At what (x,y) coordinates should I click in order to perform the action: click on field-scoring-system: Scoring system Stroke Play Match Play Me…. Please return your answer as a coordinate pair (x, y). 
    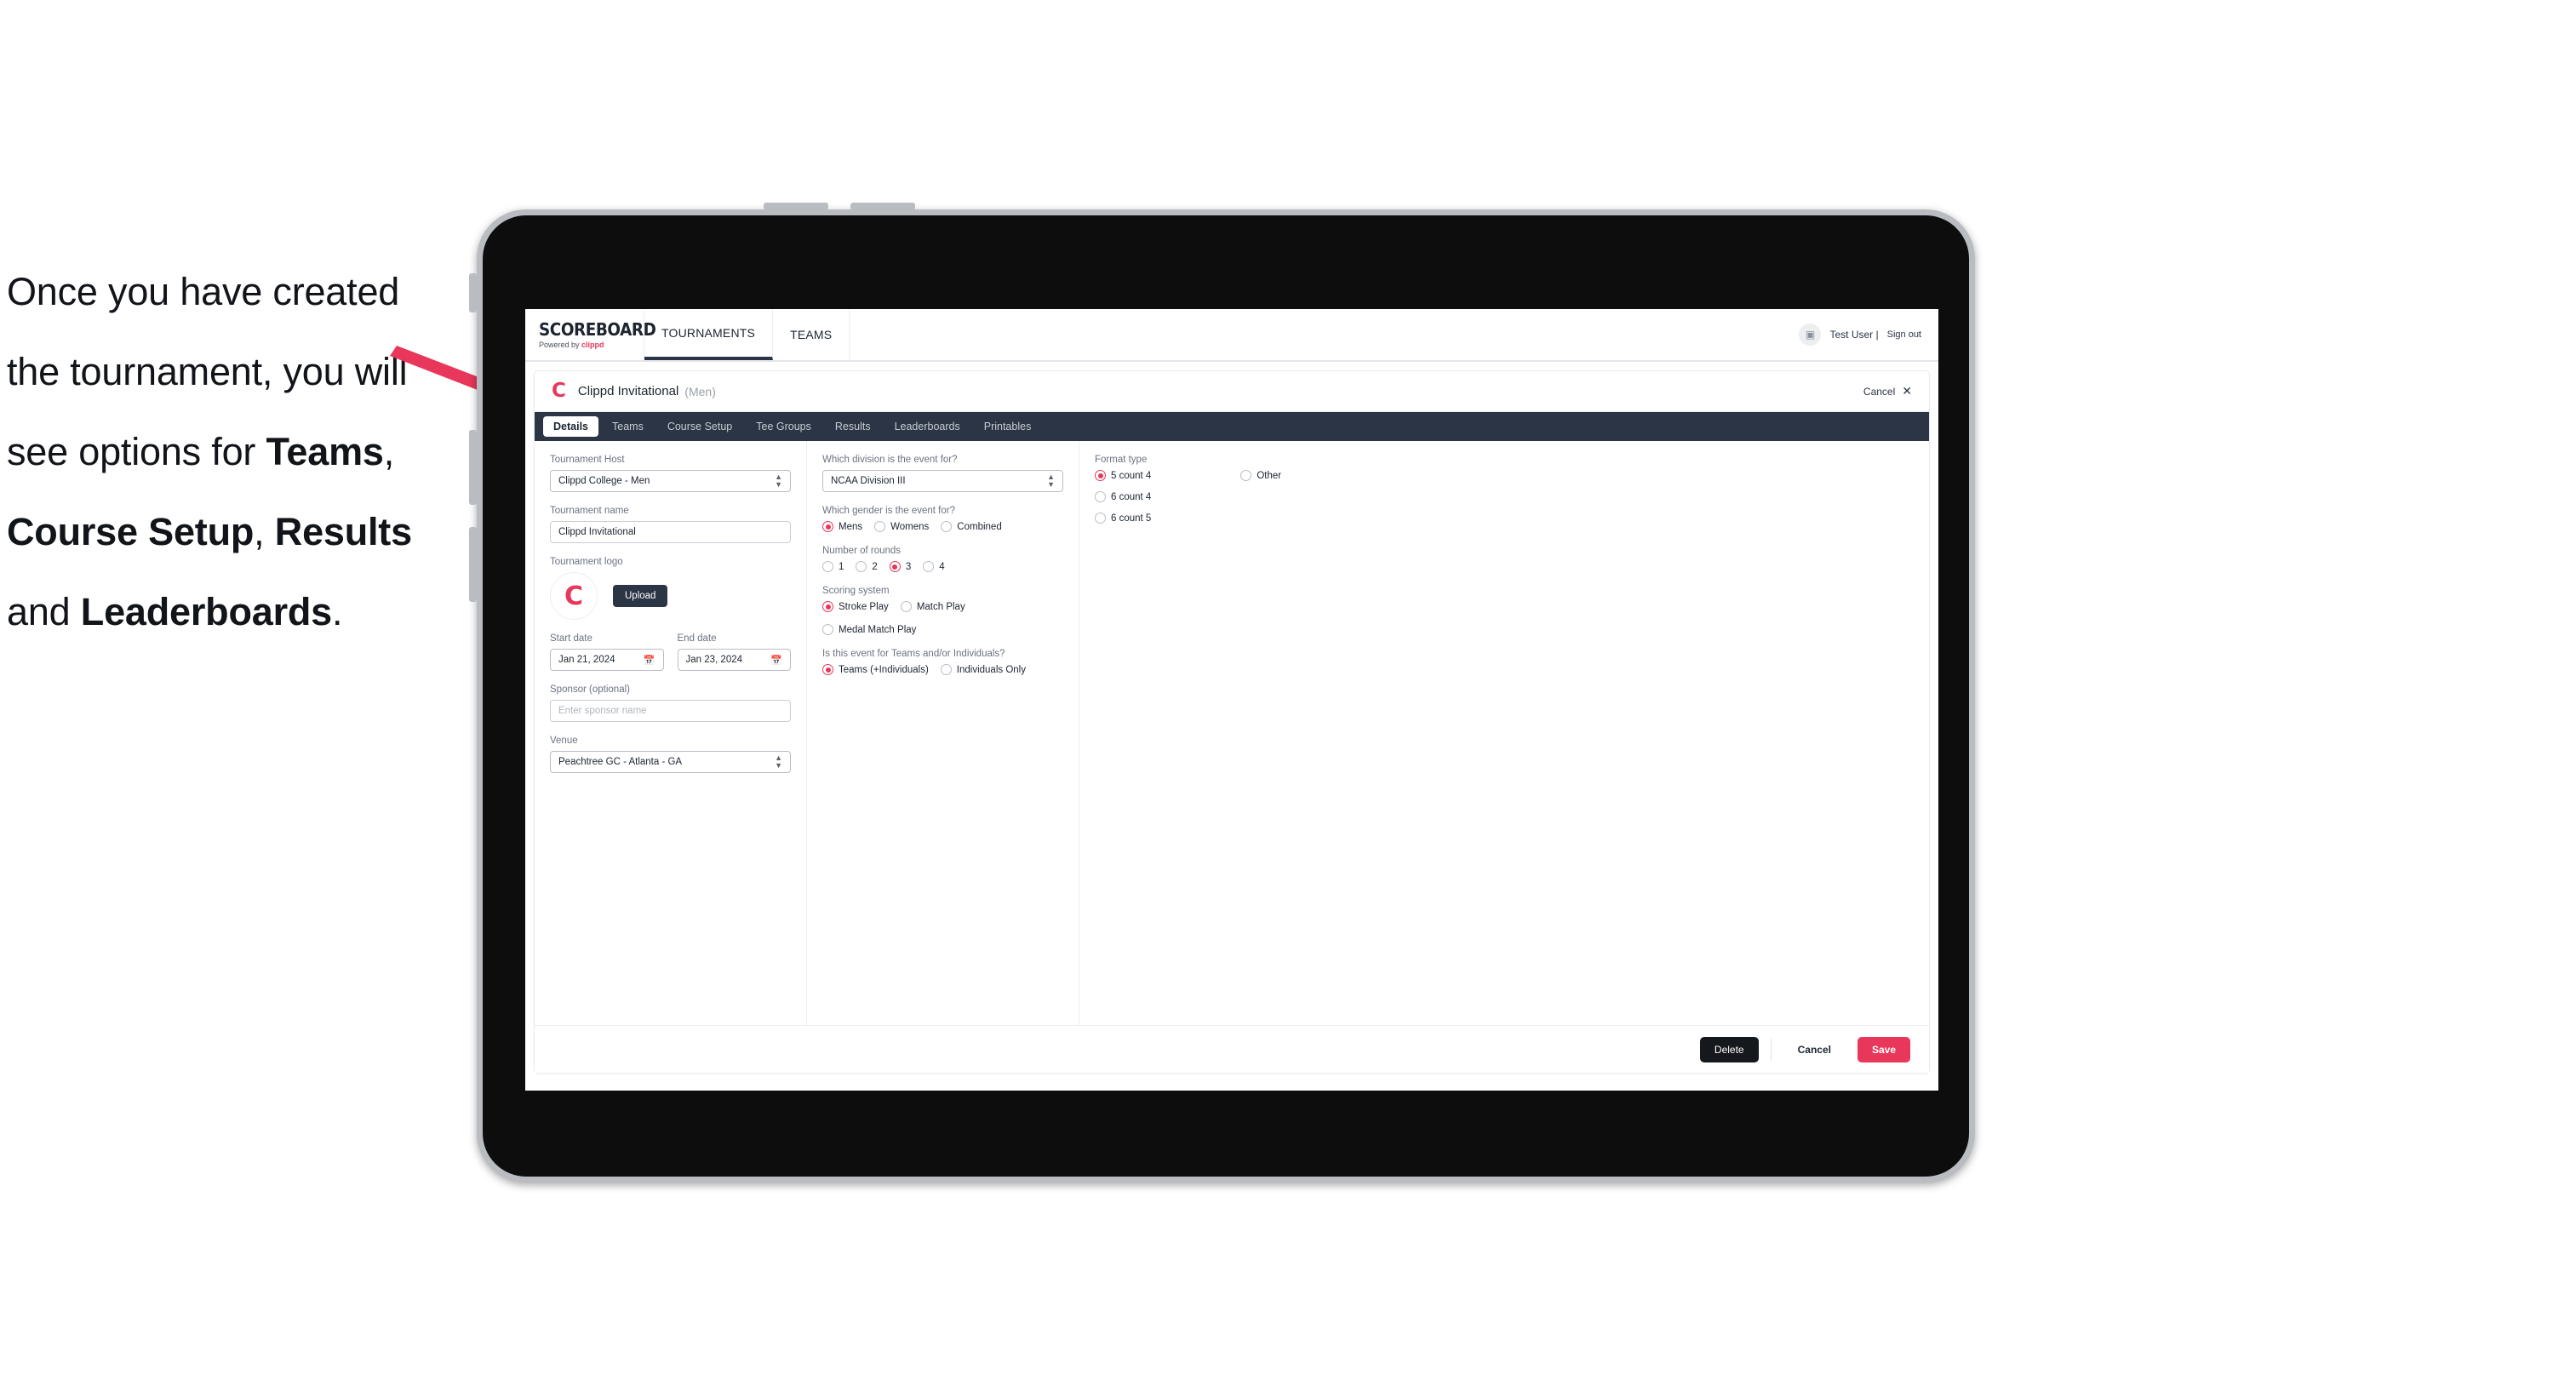
    Looking at the image, I should click on (943, 610).